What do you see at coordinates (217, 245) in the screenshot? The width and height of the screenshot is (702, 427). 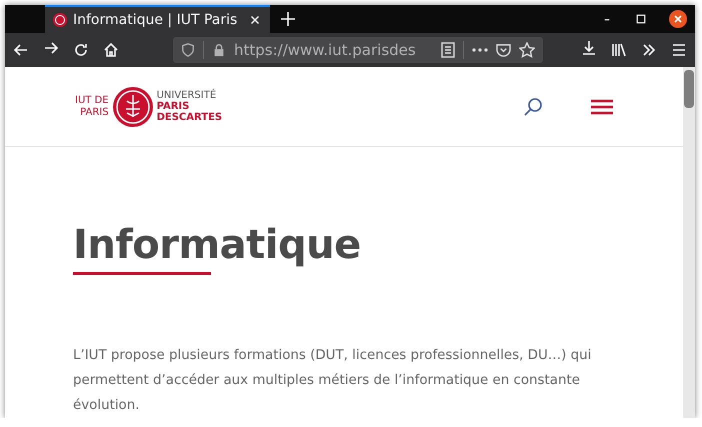 I see `page-heading: Informatique` at bounding box center [217, 245].